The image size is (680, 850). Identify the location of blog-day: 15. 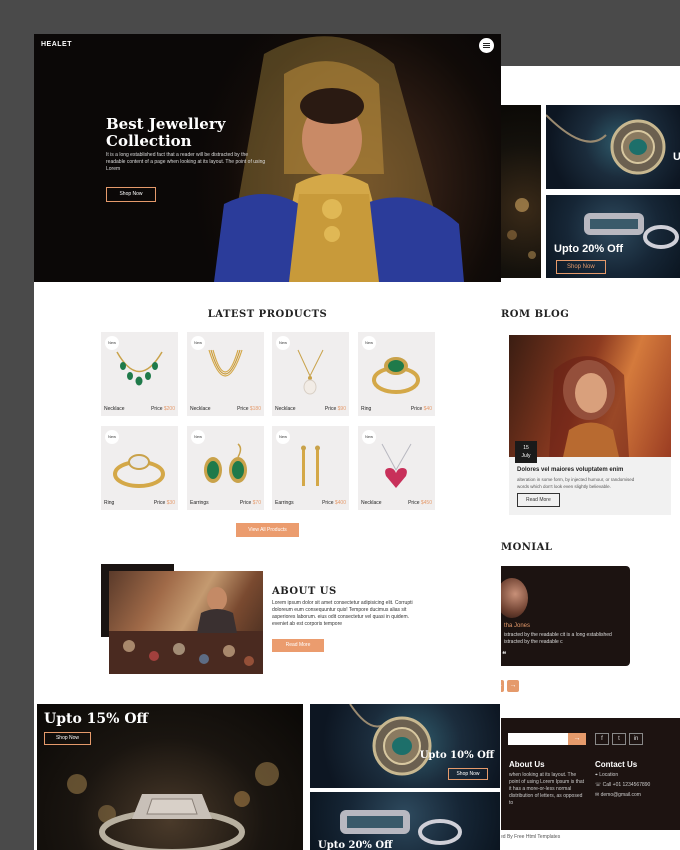
(526, 448).